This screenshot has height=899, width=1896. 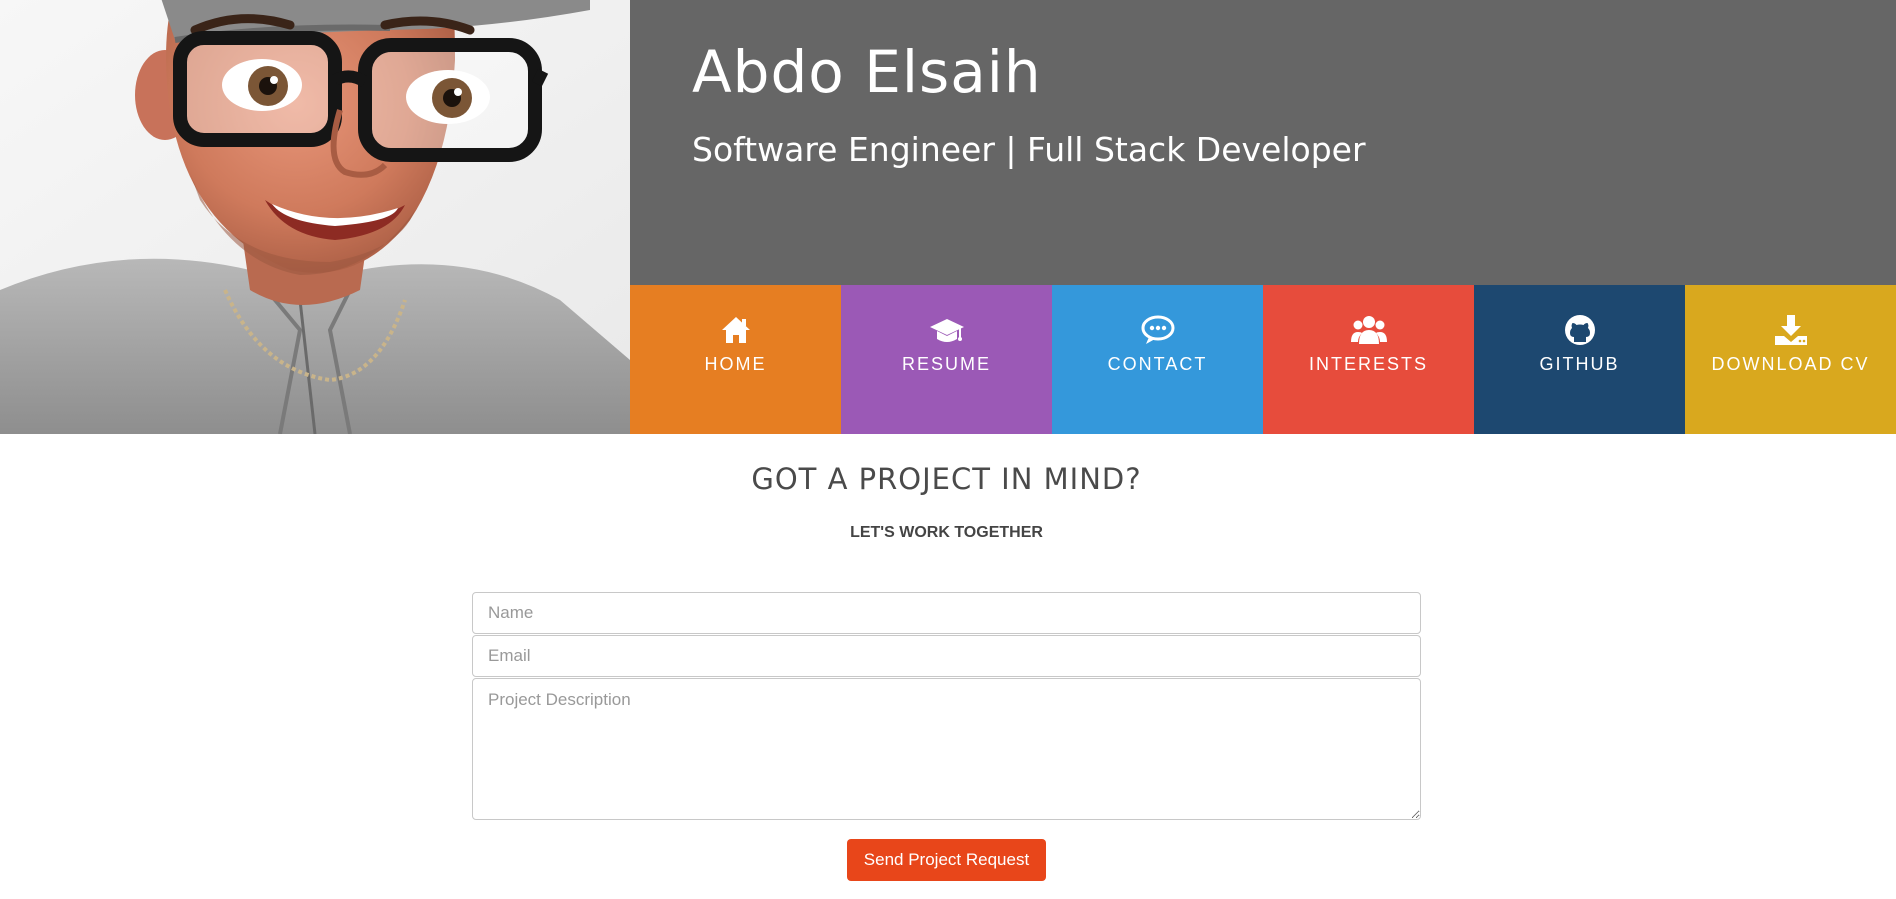 I want to click on project-request-form, so click(x=946, y=706).